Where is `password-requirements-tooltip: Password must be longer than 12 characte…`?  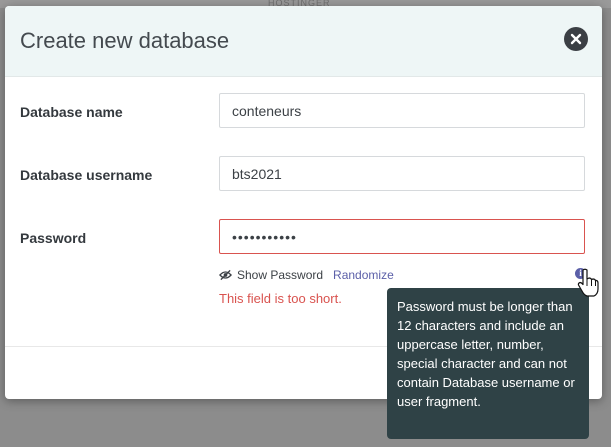 password-requirements-tooltip: Password must be longer than 12 characte… is located at coordinates (488, 363).